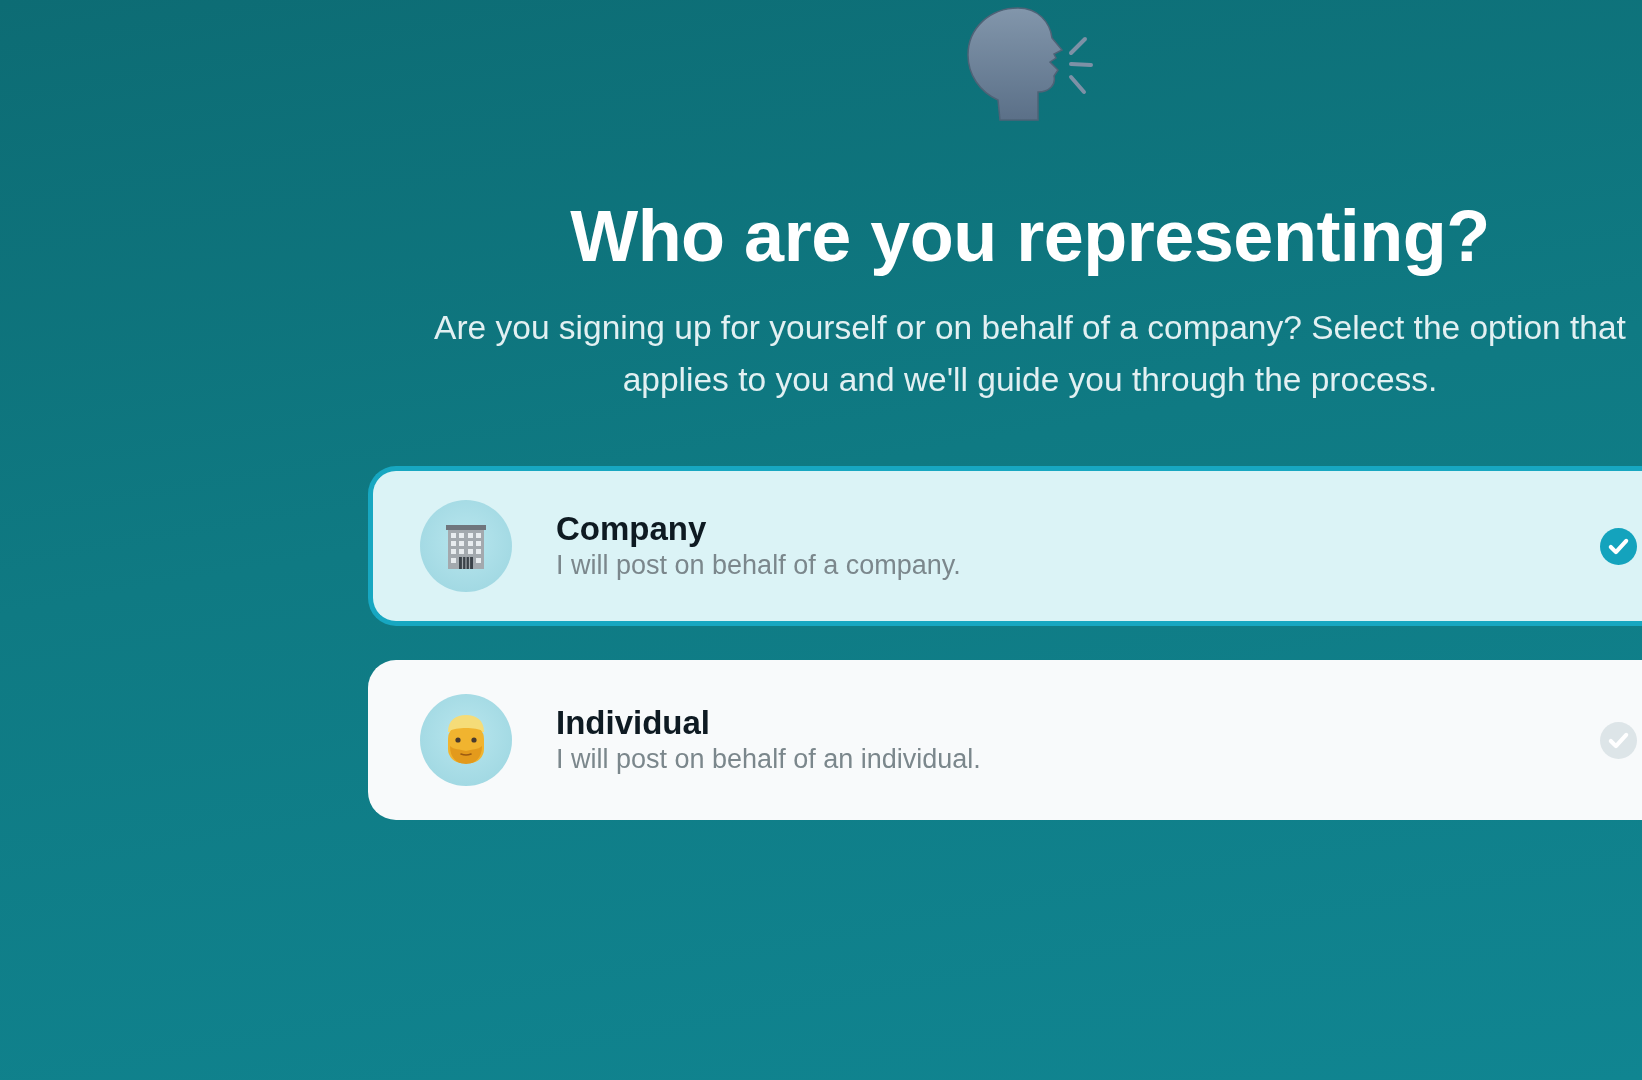 This screenshot has height=1080, width=1642. What do you see at coordinates (1030, 354) in the screenshot?
I see `page-subtitle: Are you signing up for yourself or on behalf of a company? Select the option that applies to you and we'll guide you through the process.` at bounding box center [1030, 354].